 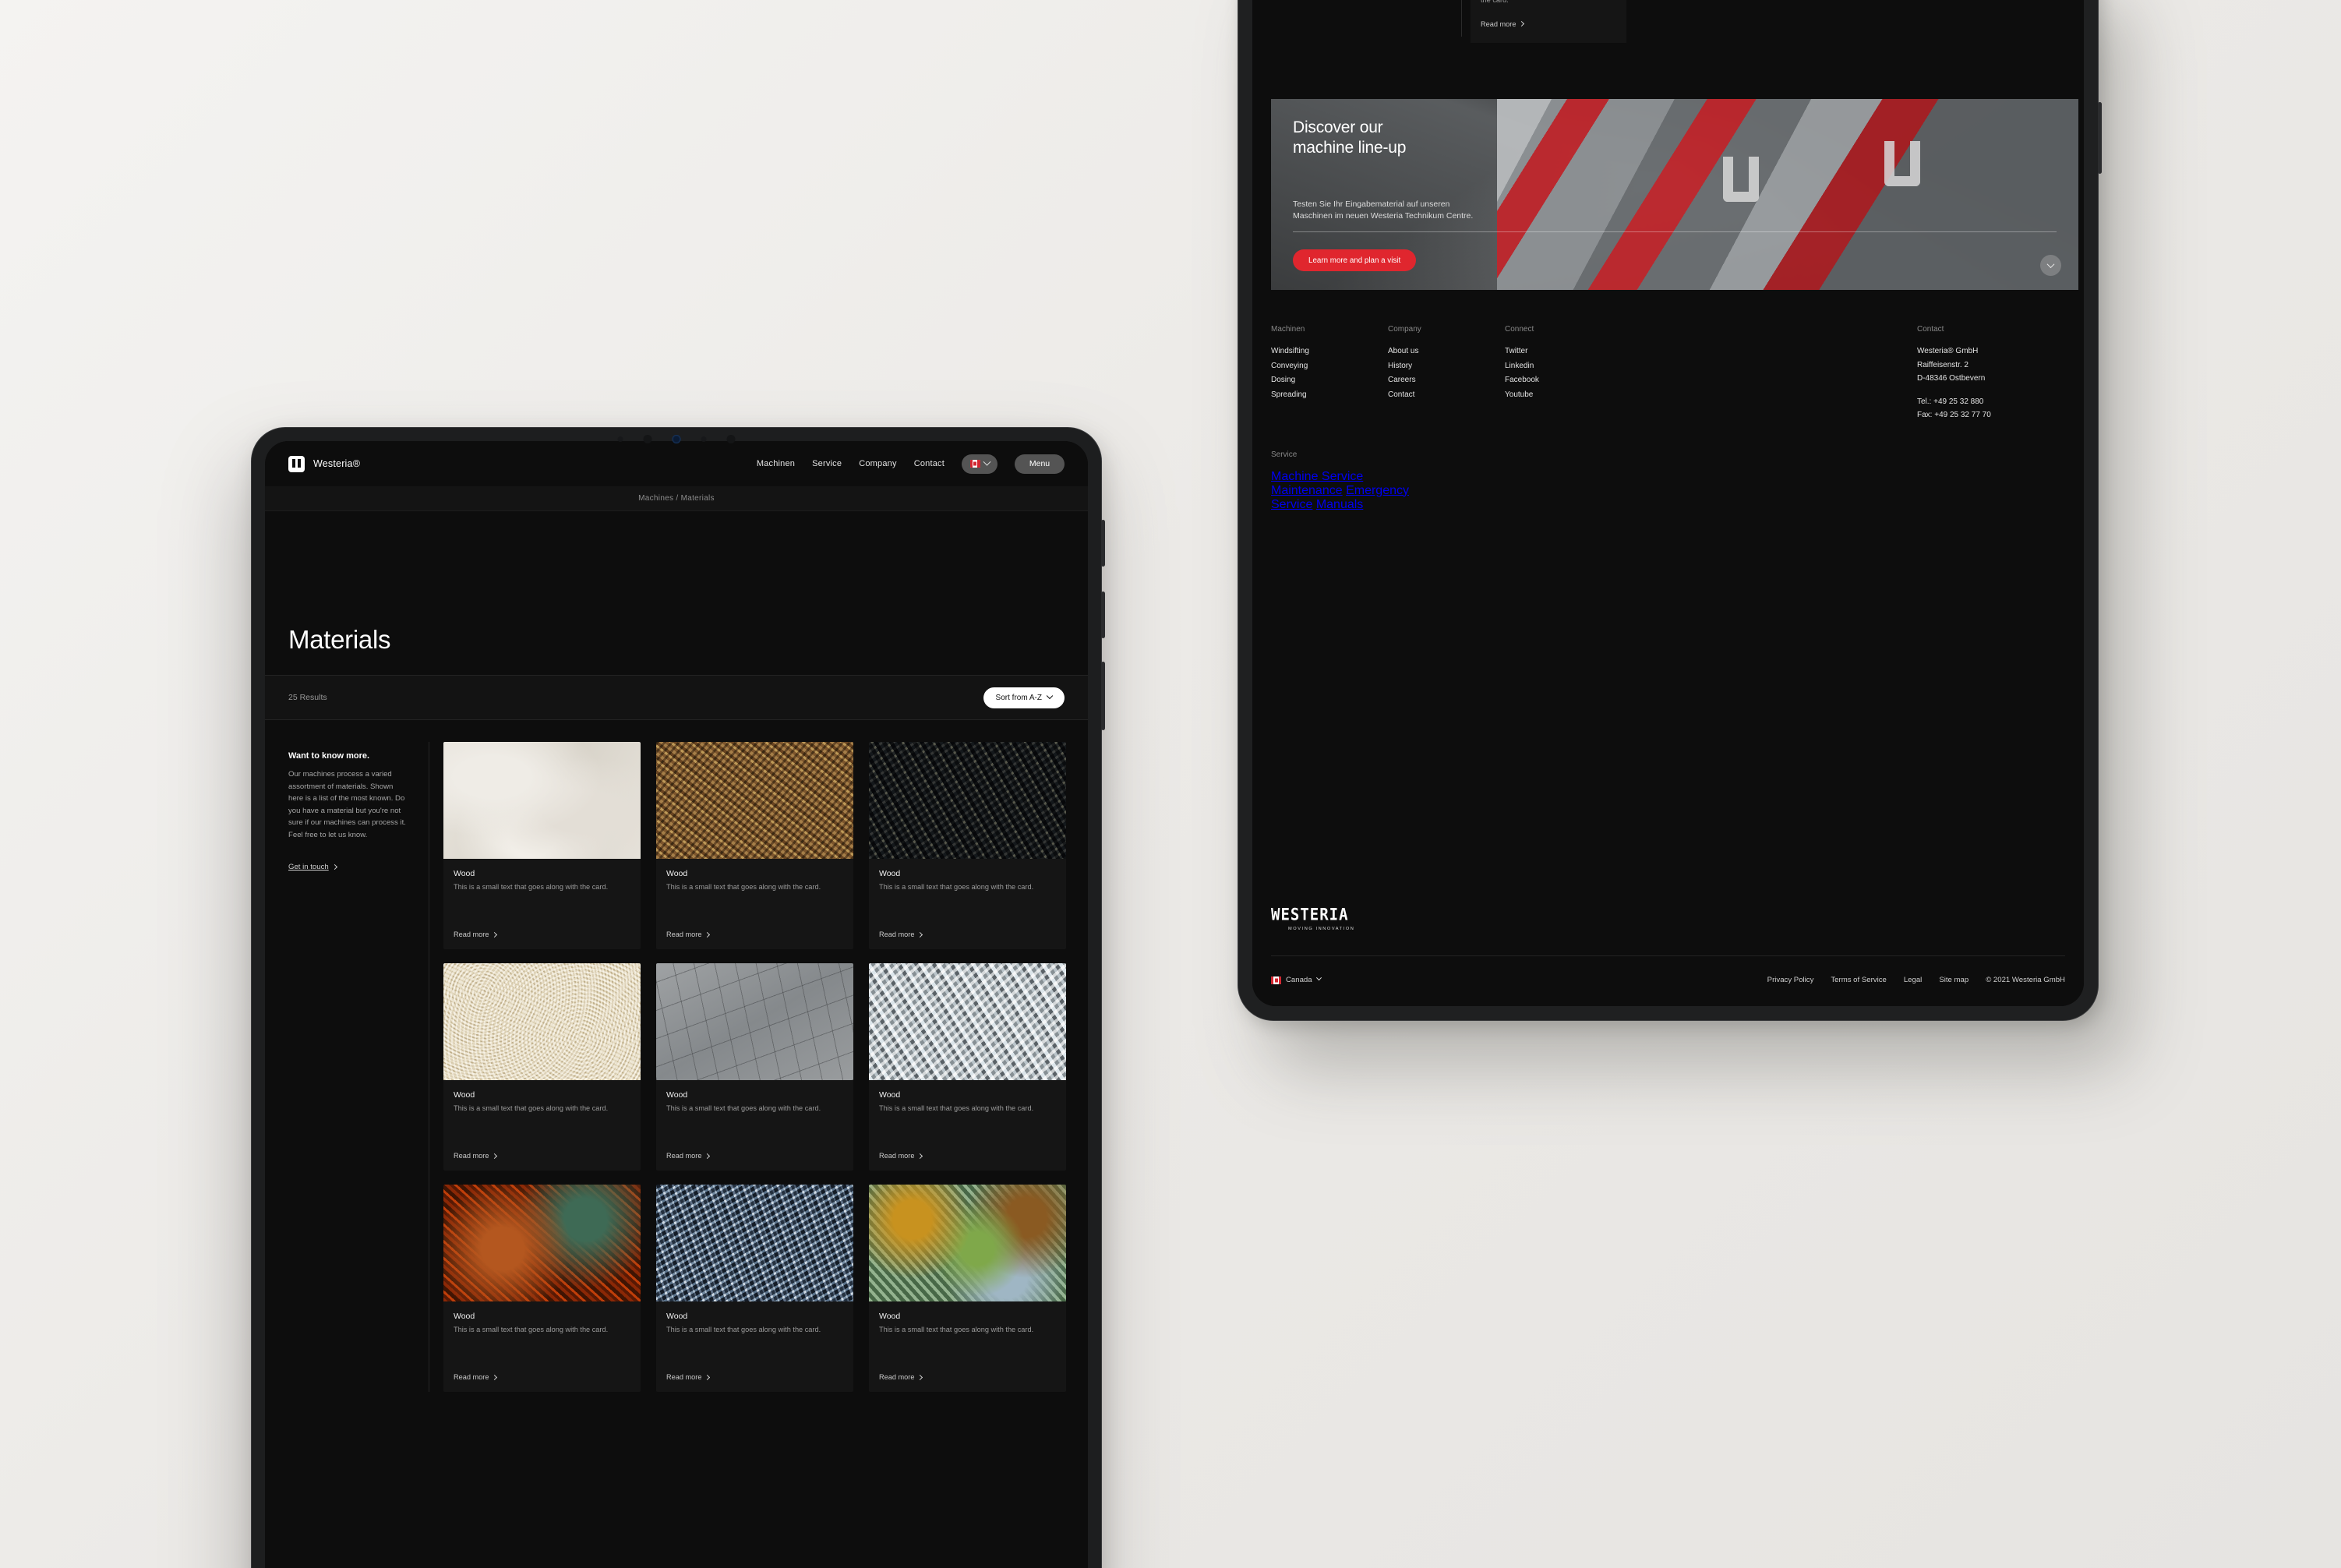 I want to click on legal-link-privacy: Privacy Policy, so click(x=1791, y=980).